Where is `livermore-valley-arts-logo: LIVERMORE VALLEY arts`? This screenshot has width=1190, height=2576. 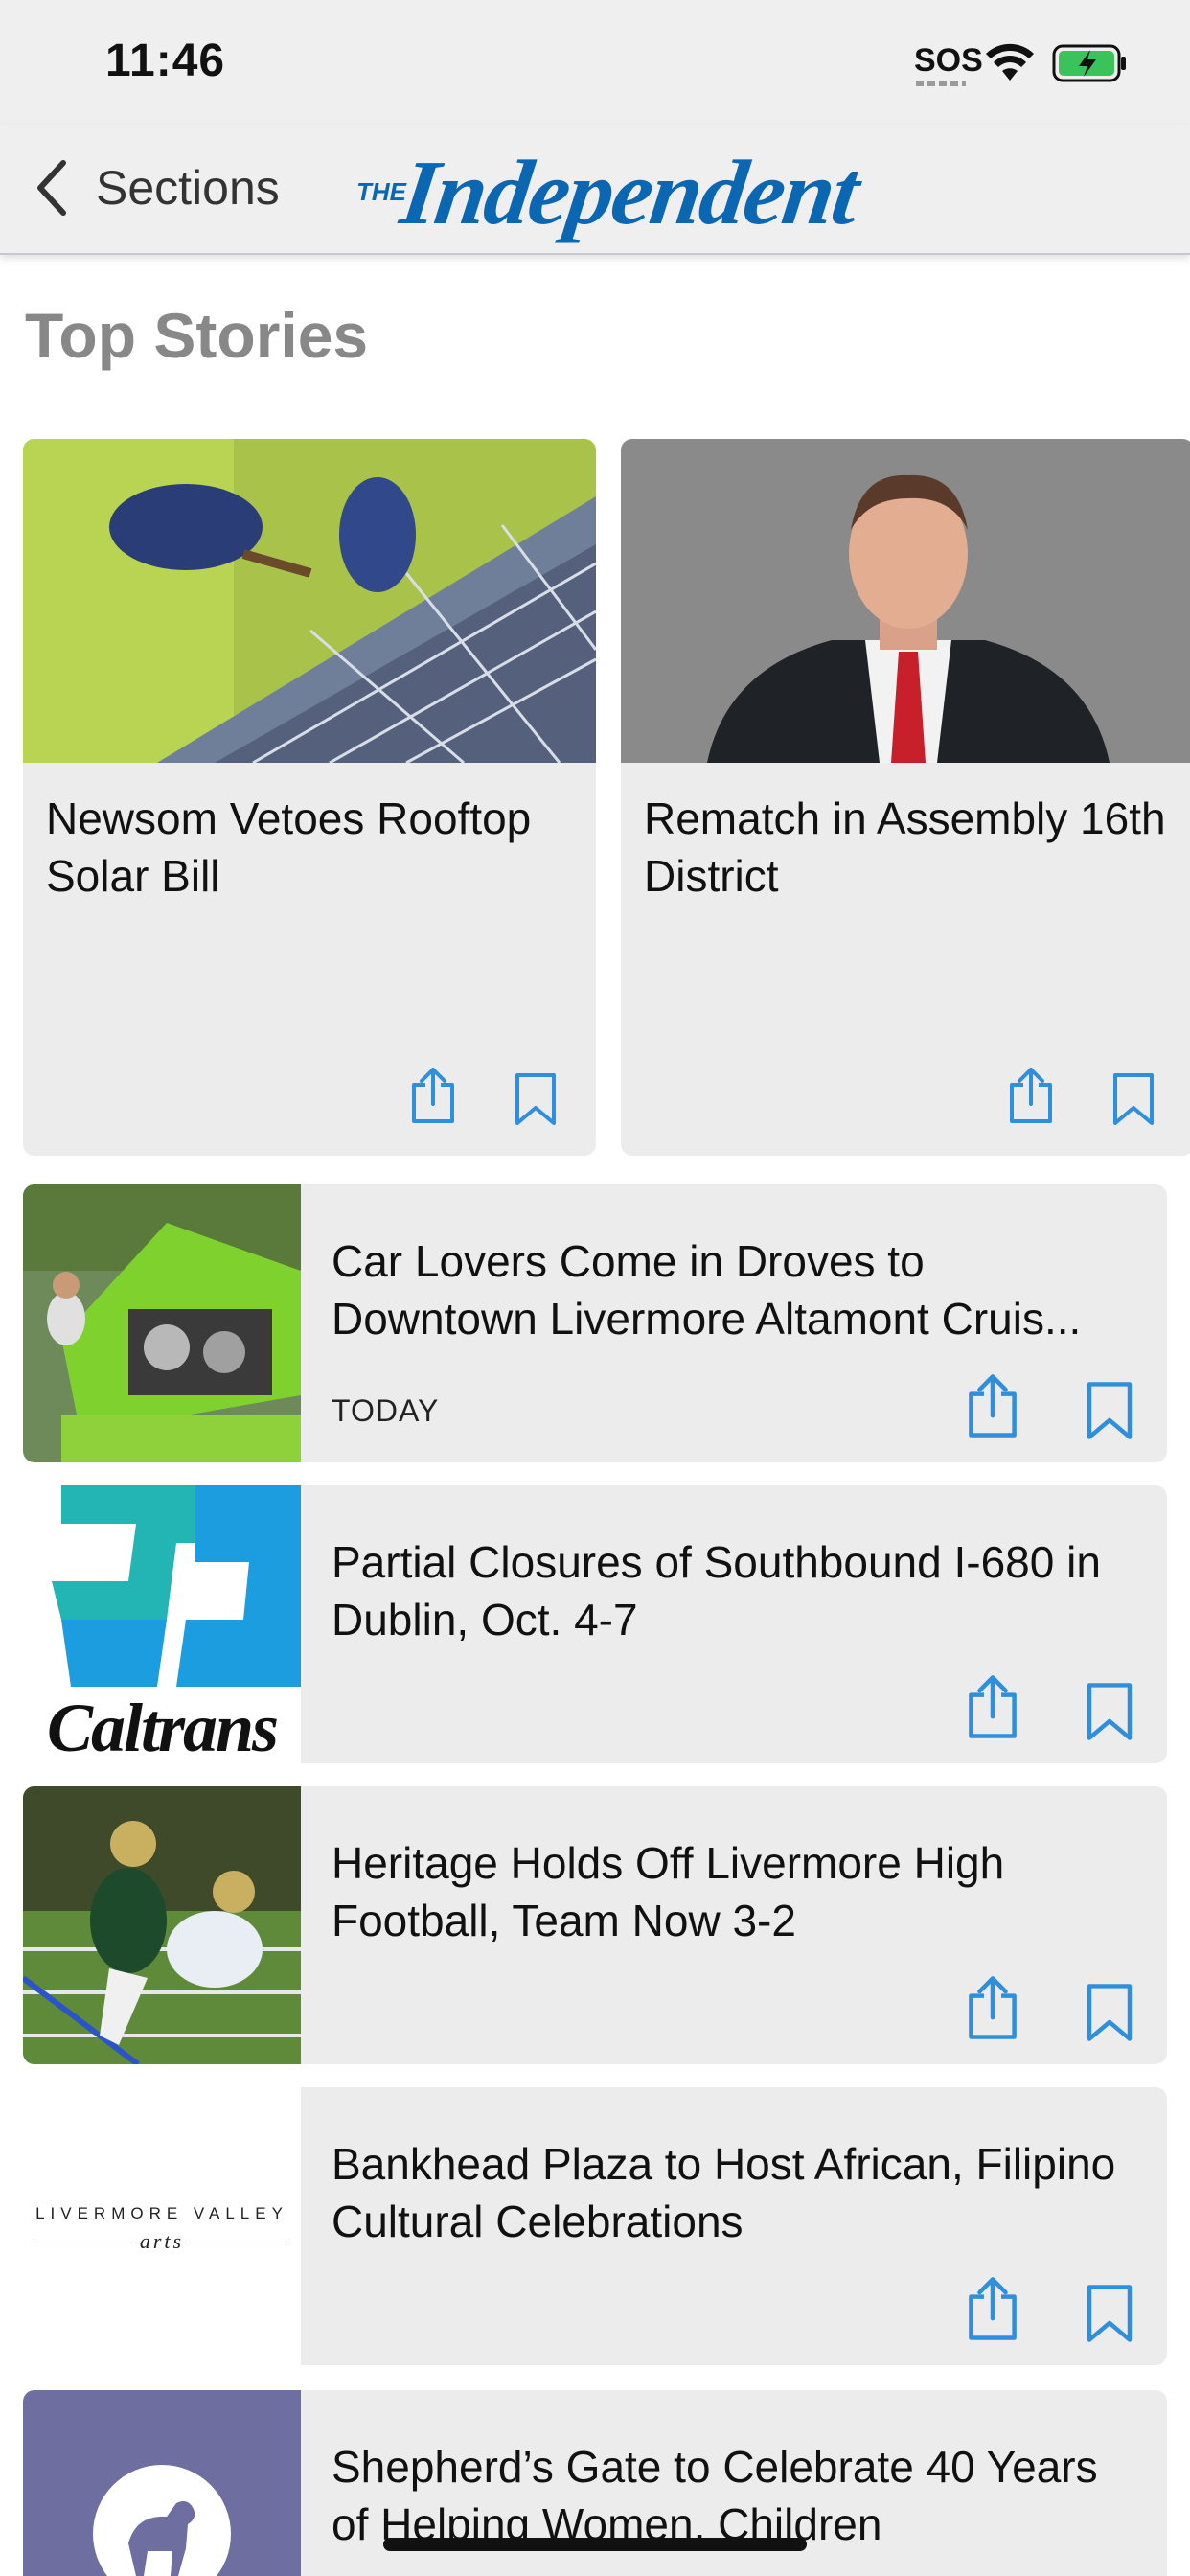 livermore-valley-arts-logo: LIVERMORE VALLEY arts is located at coordinates (162, 2226).